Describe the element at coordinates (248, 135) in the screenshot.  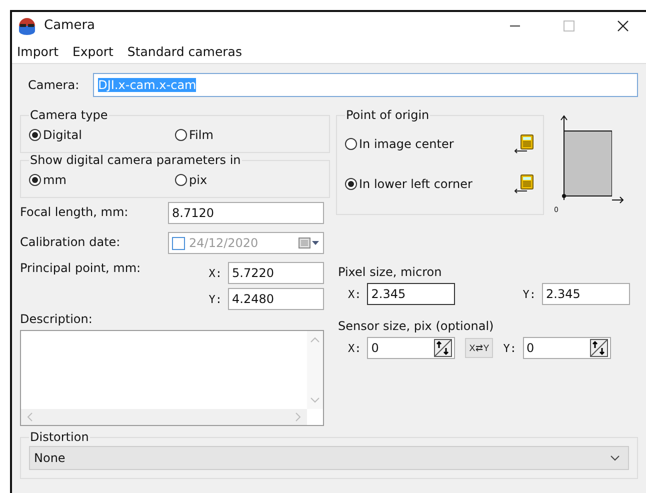
I see `radio-option: Film` at that location.